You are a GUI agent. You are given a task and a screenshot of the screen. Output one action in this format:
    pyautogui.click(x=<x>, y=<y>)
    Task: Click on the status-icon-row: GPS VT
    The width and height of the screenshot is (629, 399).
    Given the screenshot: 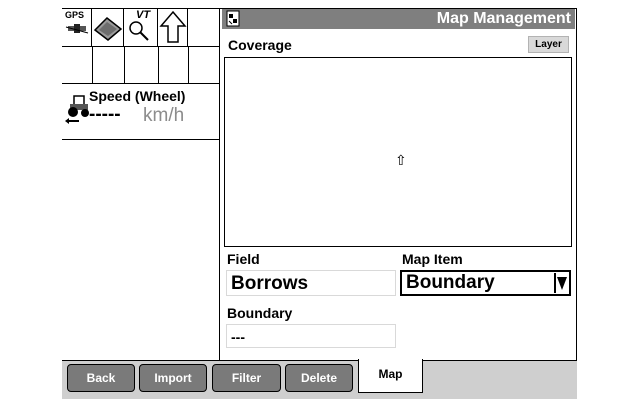 What is the action you would take?
    pyautogui.click(x=141, y=27)
    